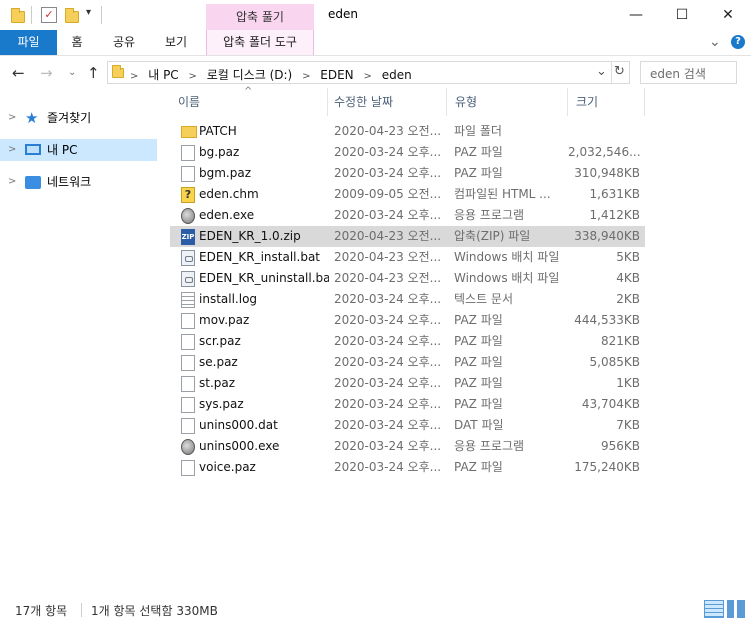  Describe the element at coordinates (628, 257) in the screenshot. I see `file-size: 5KB` at that location.